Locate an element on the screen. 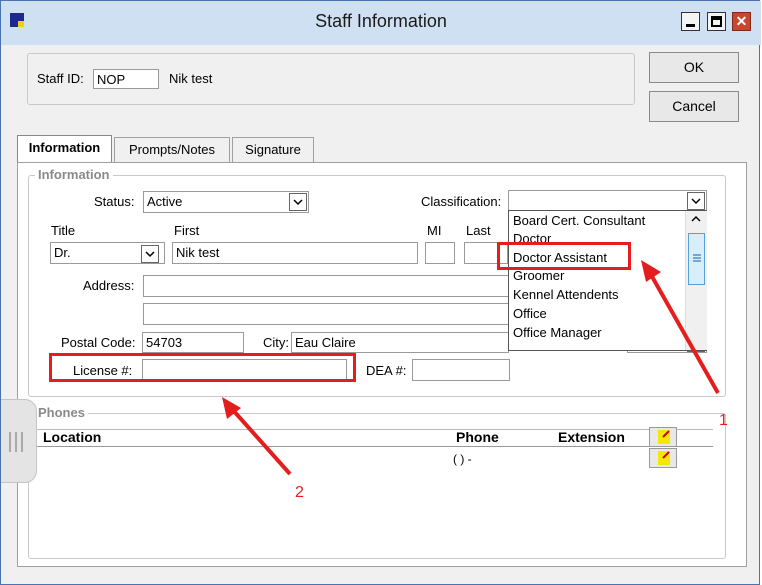  callout-2: 2 is located at coordinates (299, 492).